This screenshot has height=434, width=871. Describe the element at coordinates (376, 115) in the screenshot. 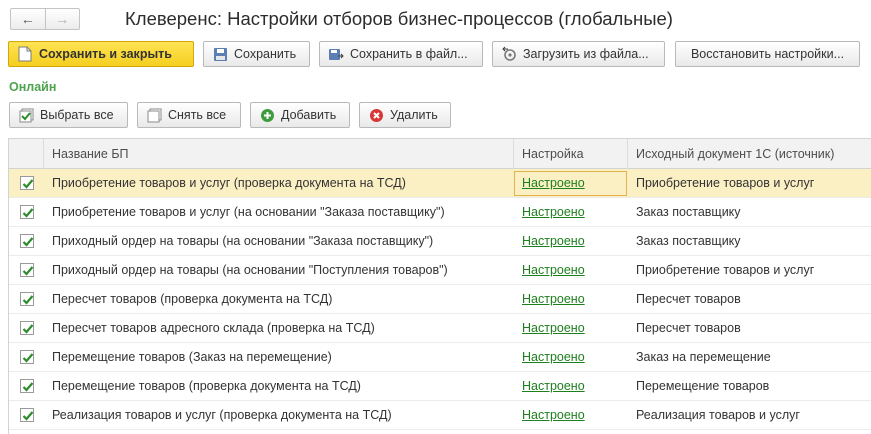

I see `delete-circle-icon` at that location.